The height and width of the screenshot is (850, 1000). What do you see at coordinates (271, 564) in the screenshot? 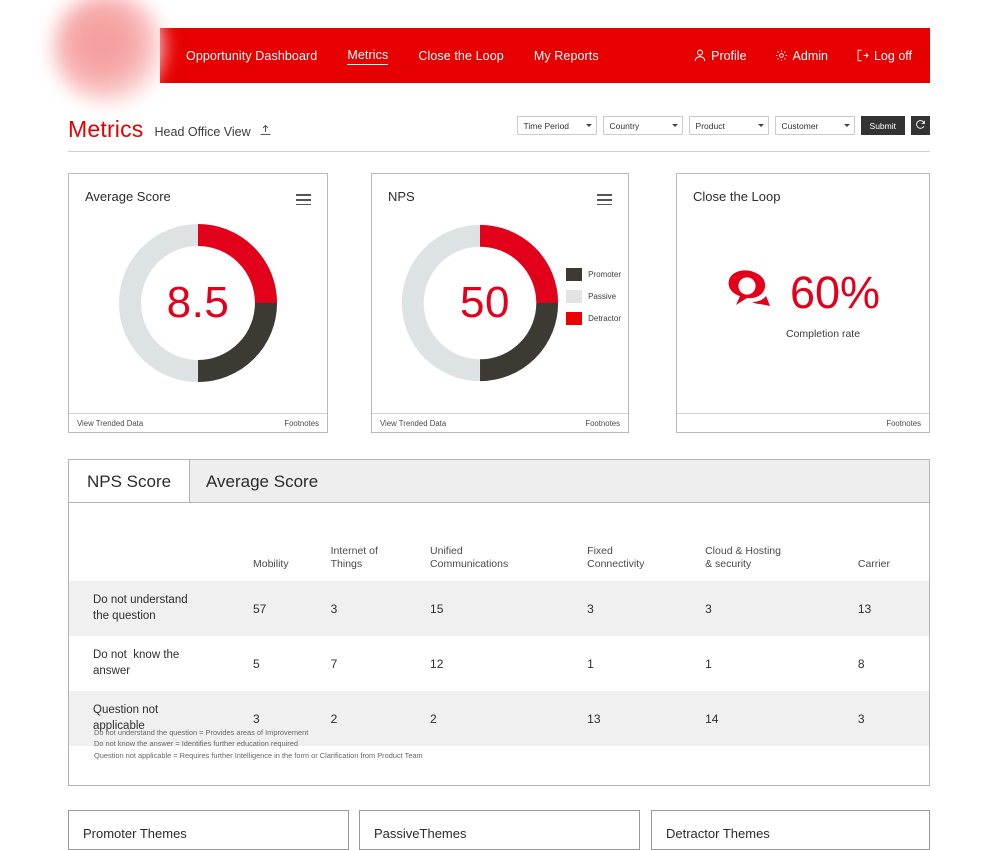
I see `column-header-mobility: Mobility` at bounding box center [271, 564].